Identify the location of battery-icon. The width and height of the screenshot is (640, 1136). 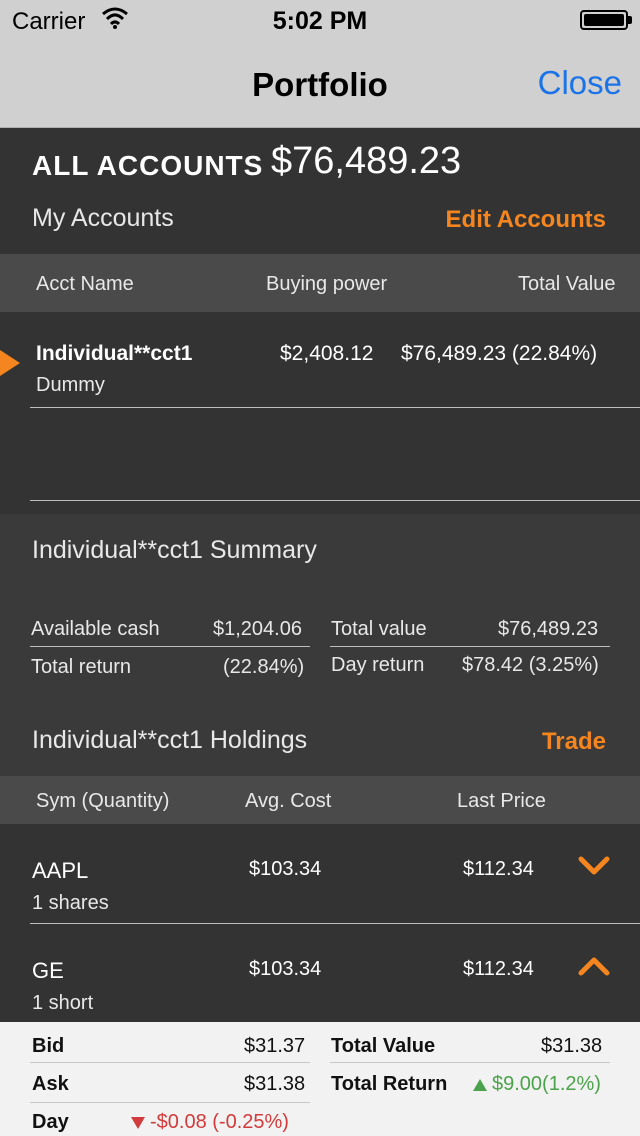
(604, 20).